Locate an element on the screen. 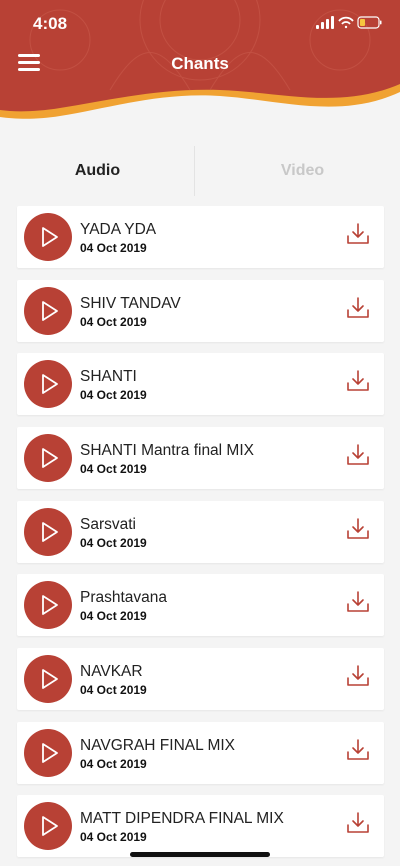 This screenshot has width=400, height=866. page-title: Chants is located at coordinates (200, 63).